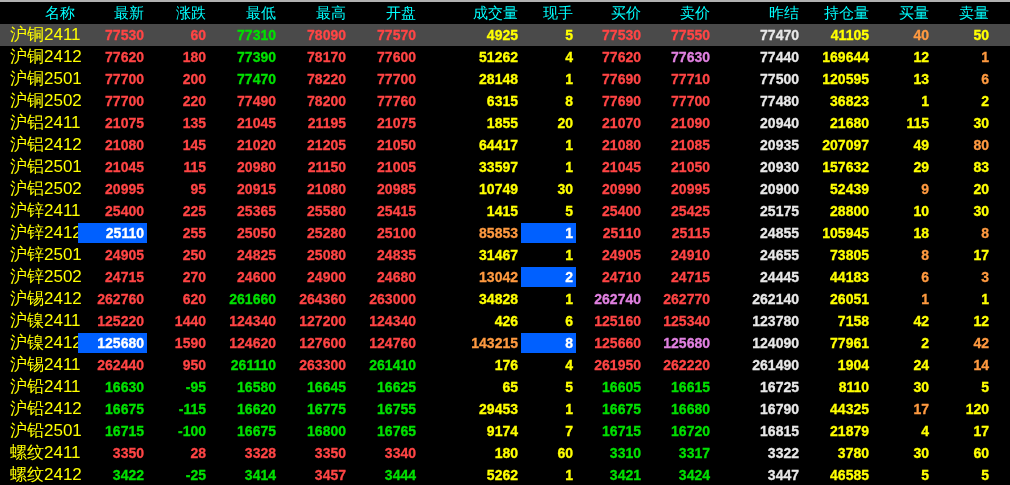 Image resolution: width=1010 pixels, height=485 pixels. Describe the element at coordinates (610, 13) in the screenshot. I see `column-header: 买价` at that location.